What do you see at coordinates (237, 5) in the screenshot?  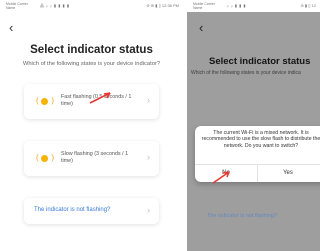 I see `signal-icons: ᵢₗ ᵢₗ ▮ ▮ ▮` at bounding box center [237, 5].